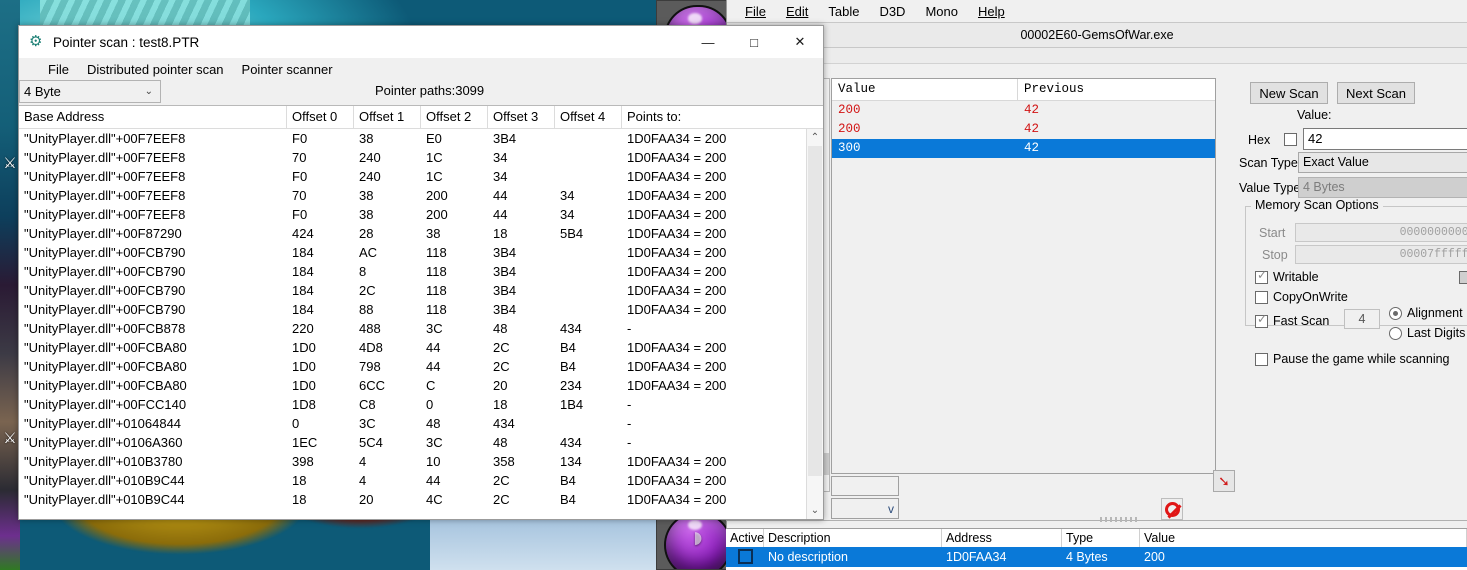  I want to click on table-row: "UnityPlayer.dll"+0106A360 1EC 5C4 3C 48 434 -, so click(421, 442).